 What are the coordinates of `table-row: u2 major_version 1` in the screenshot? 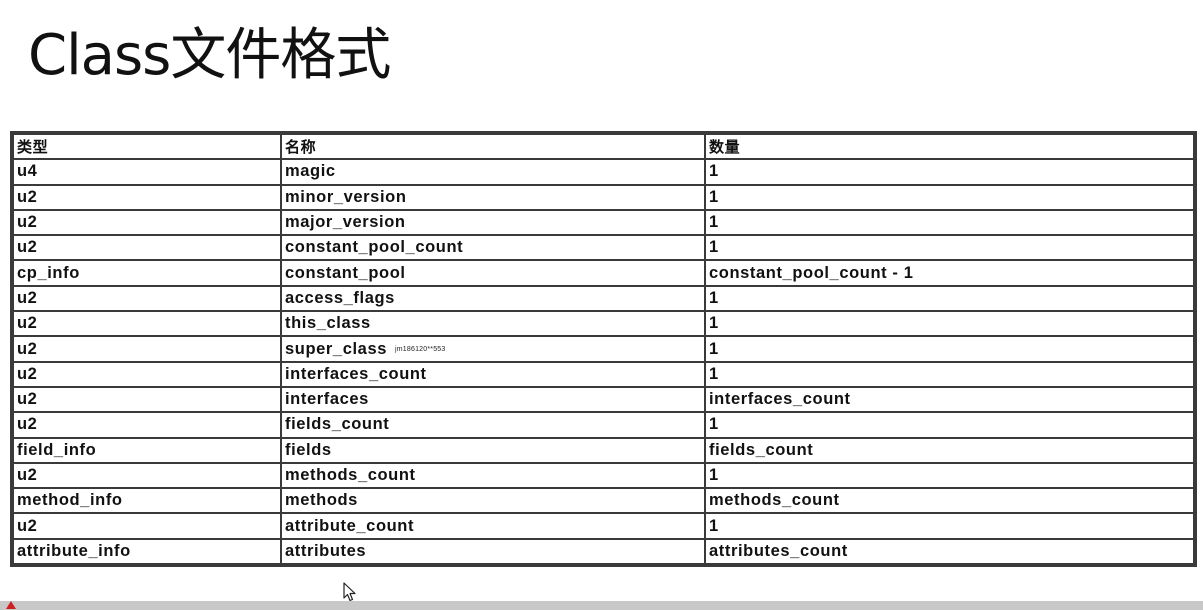 It's located at (603, 222).